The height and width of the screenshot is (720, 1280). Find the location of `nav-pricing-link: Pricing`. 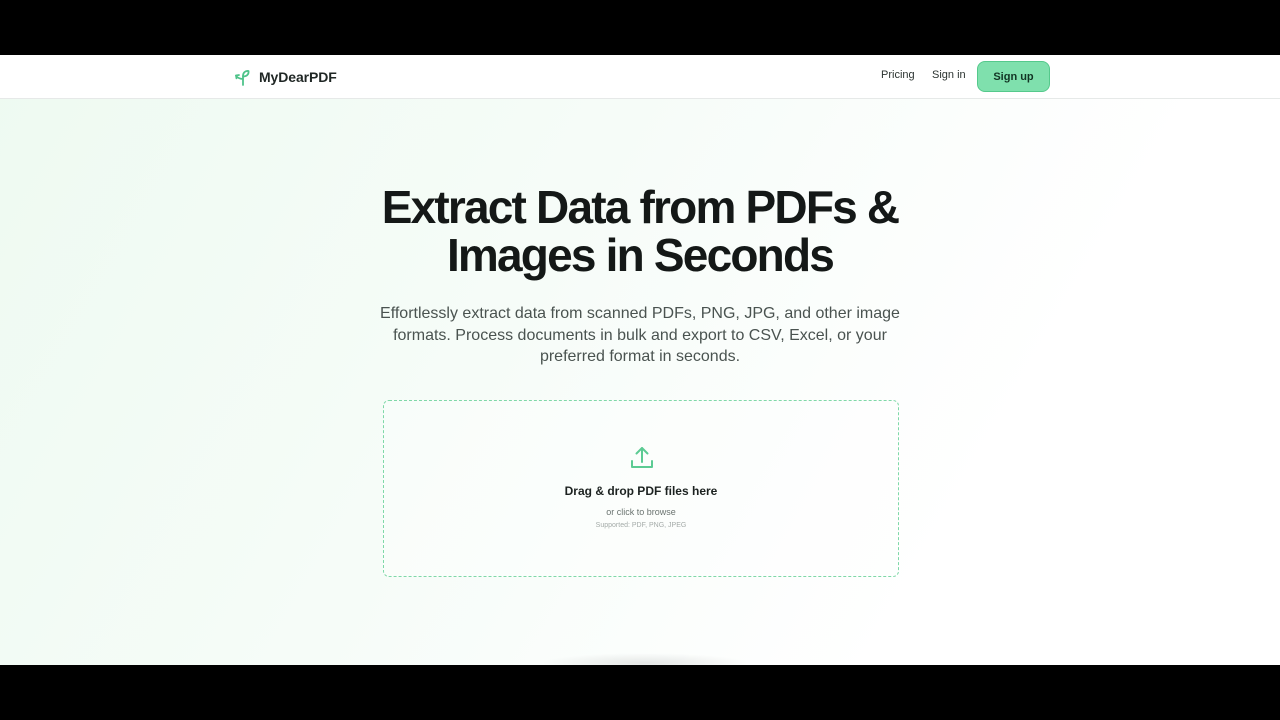

nav-pricing-link: Pricing is located at coordinates (898, 75).